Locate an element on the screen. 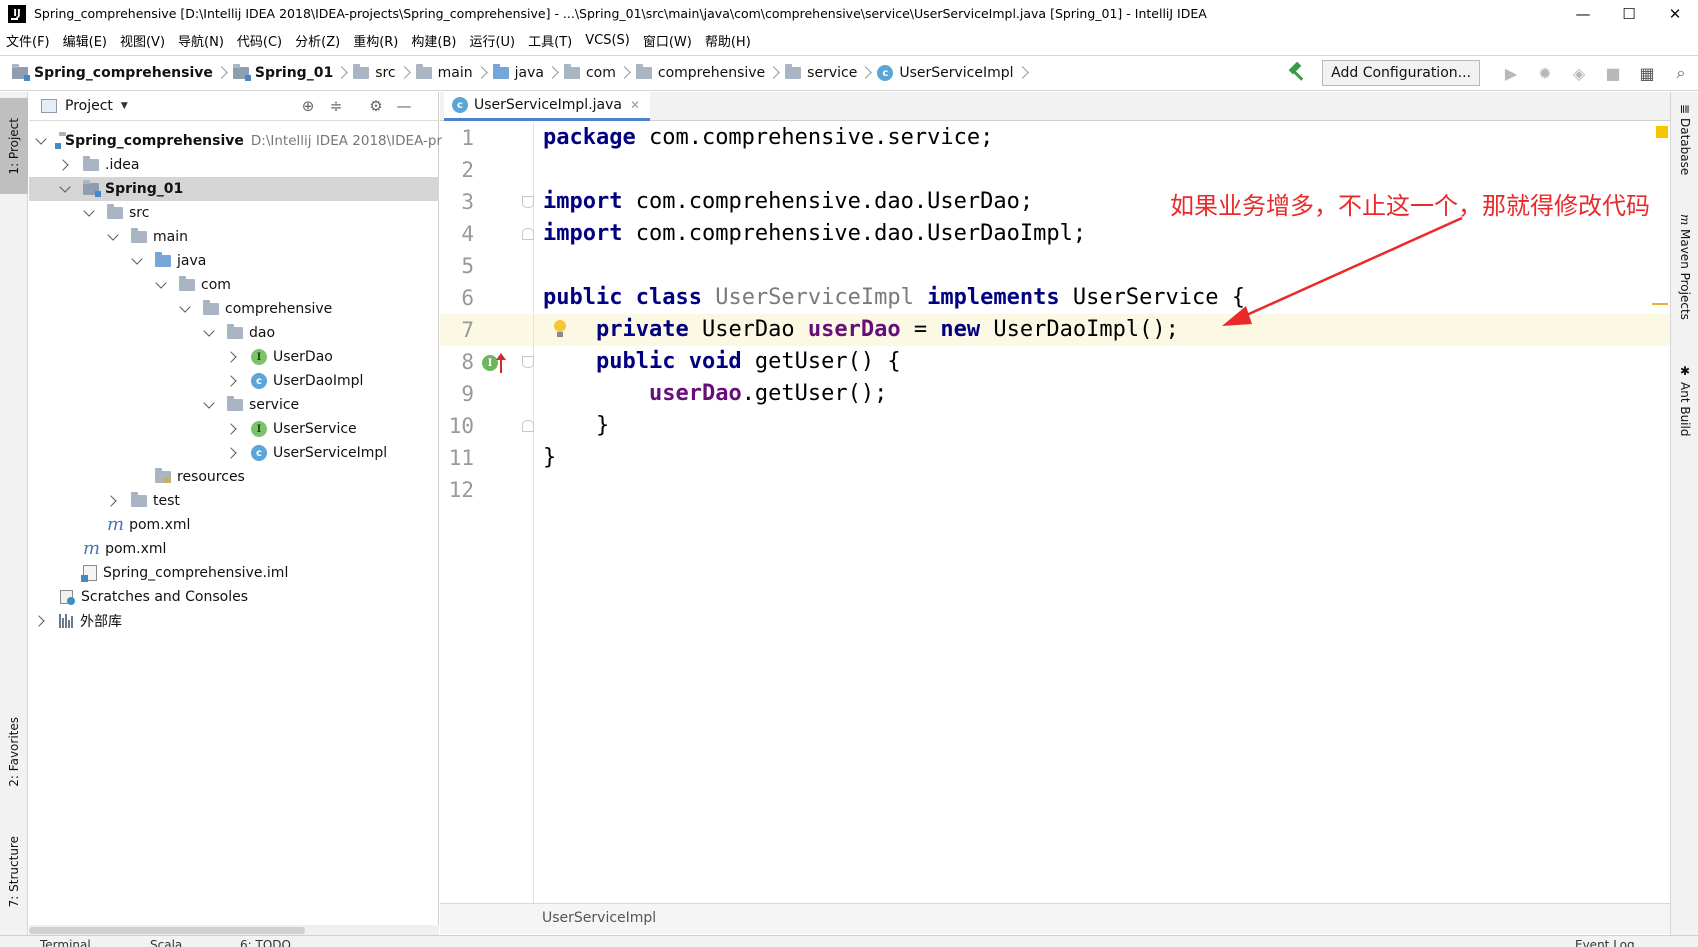 The image size is (1698, 947). menu-edit: 编辑(E) is located at coordinates (85, 40).